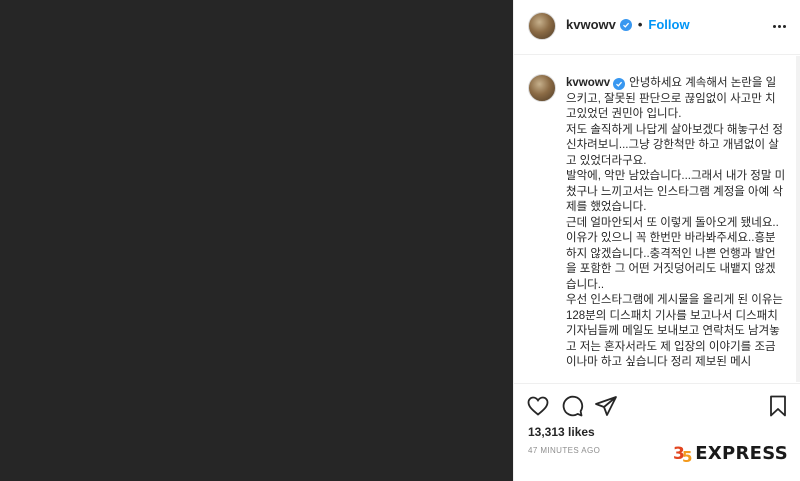 The width and height of the screenshot is (800, 481). I want to click on paper-plane-icon, so click(606, 406).